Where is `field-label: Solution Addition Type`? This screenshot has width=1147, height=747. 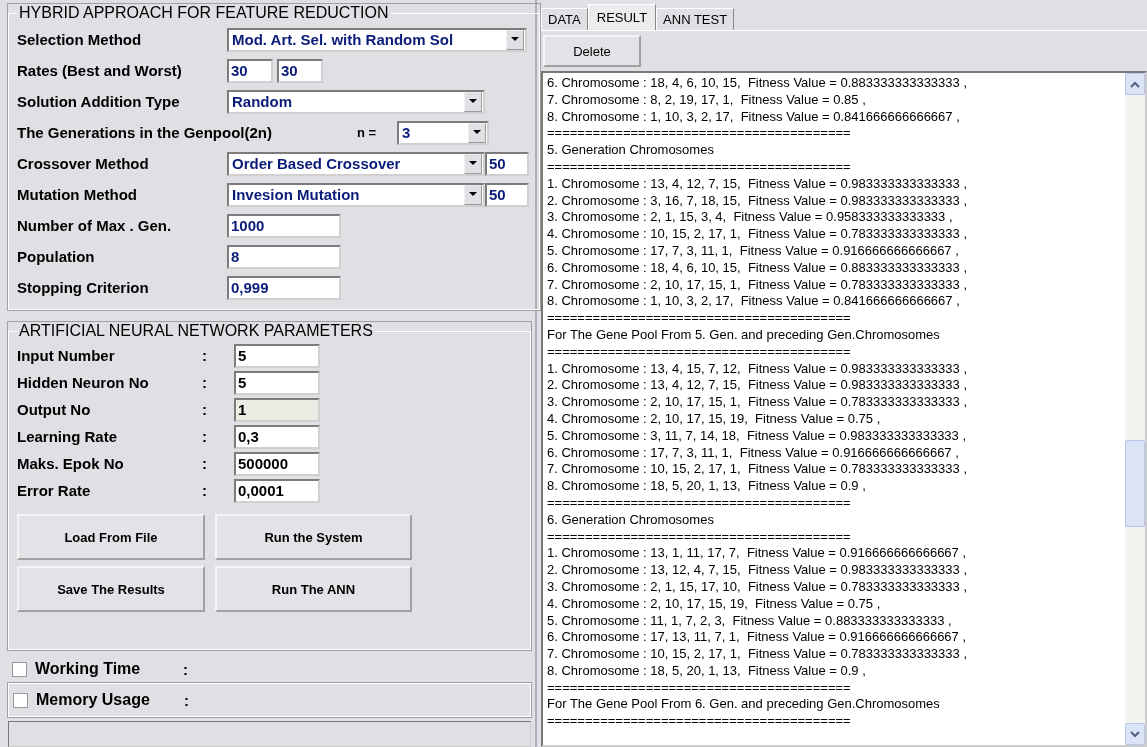 field-label: Solution Addition Type is located at coordinates (99, 101).